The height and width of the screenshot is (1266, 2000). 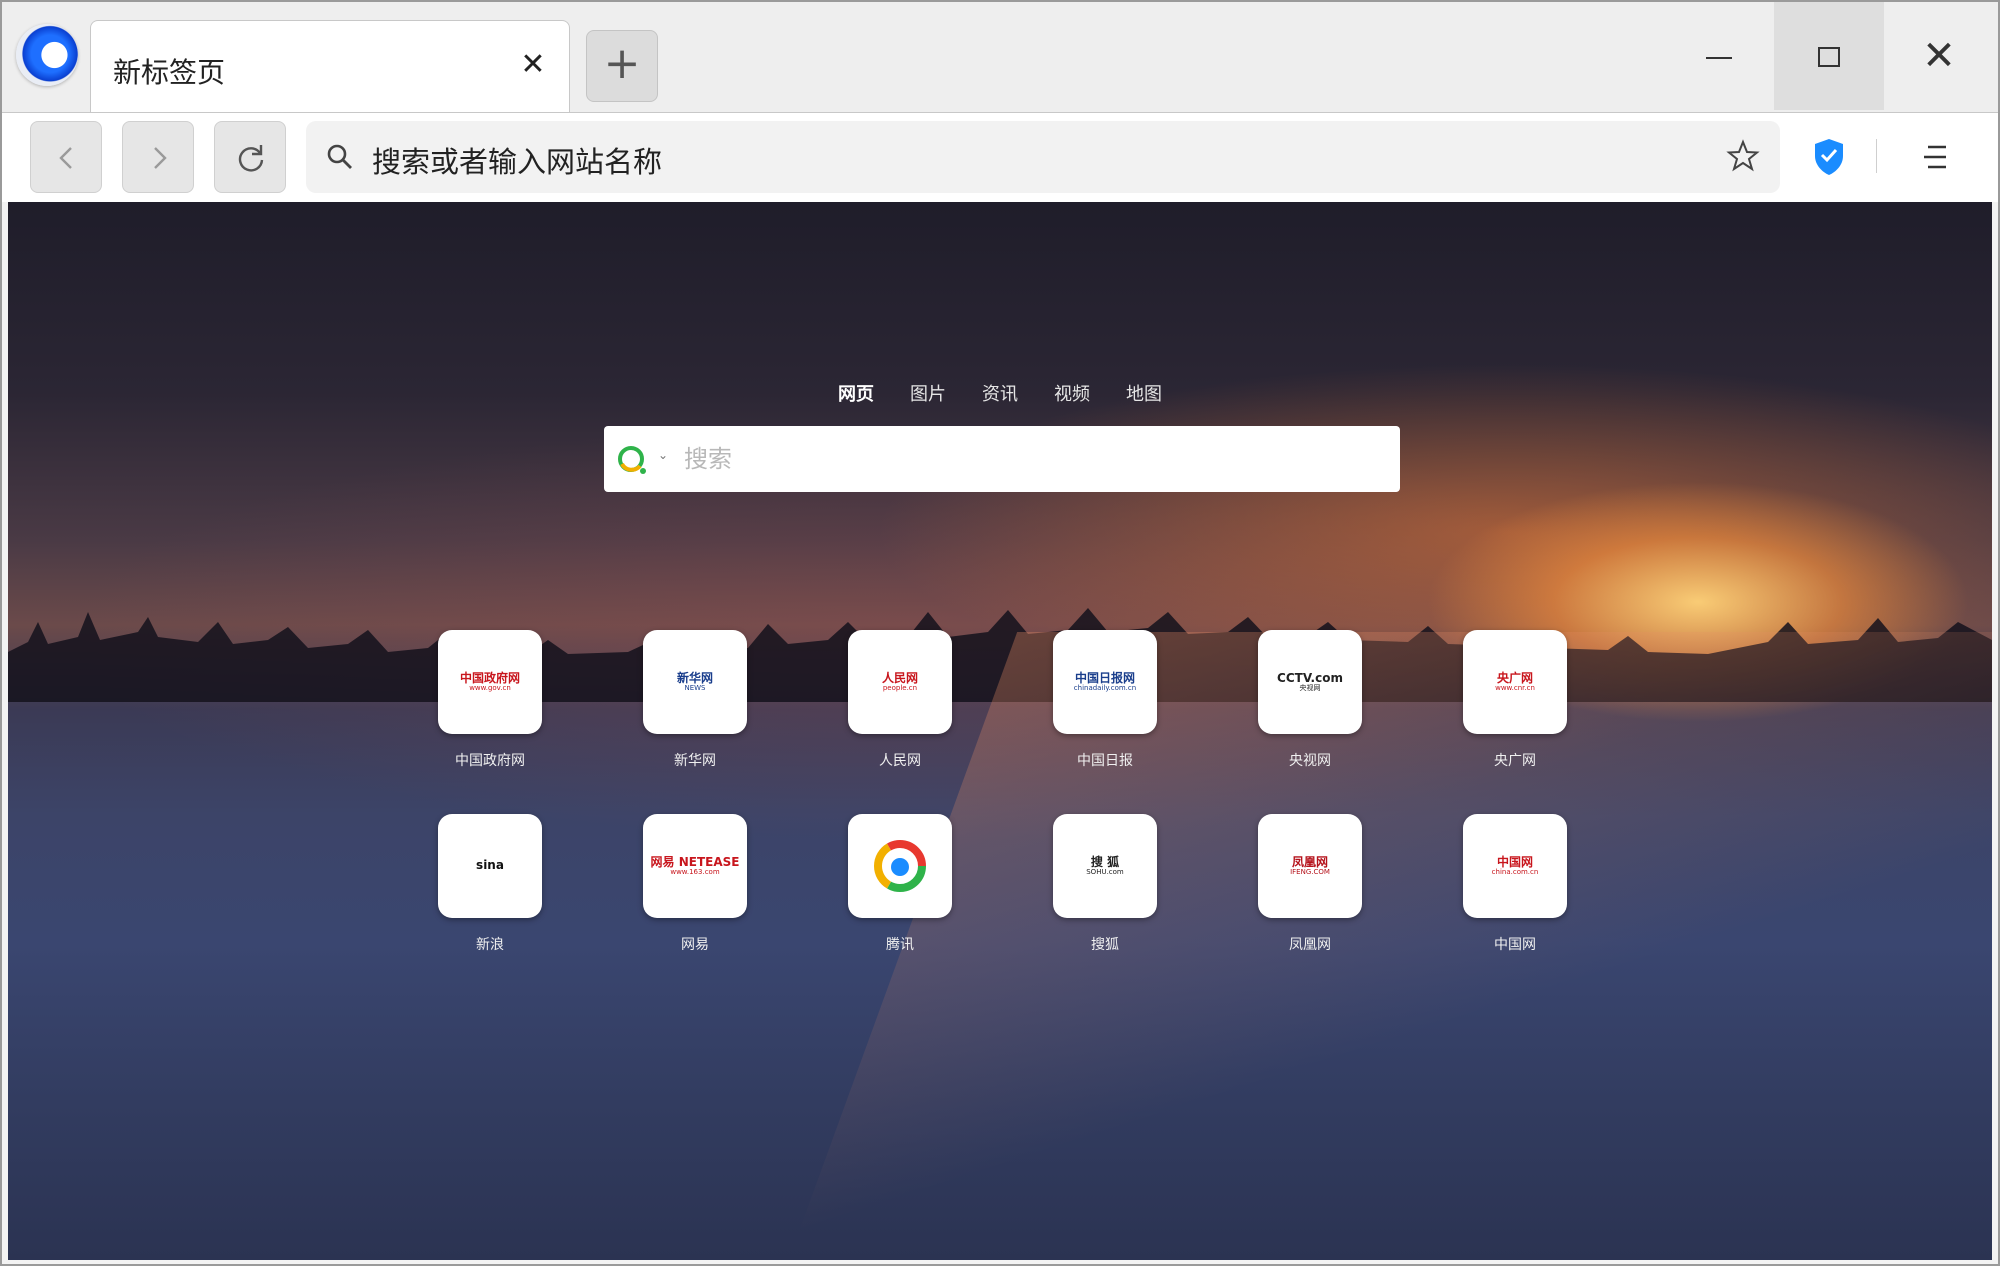 I want to click on site-logo-icon: sina, so click(x=490, y=866).